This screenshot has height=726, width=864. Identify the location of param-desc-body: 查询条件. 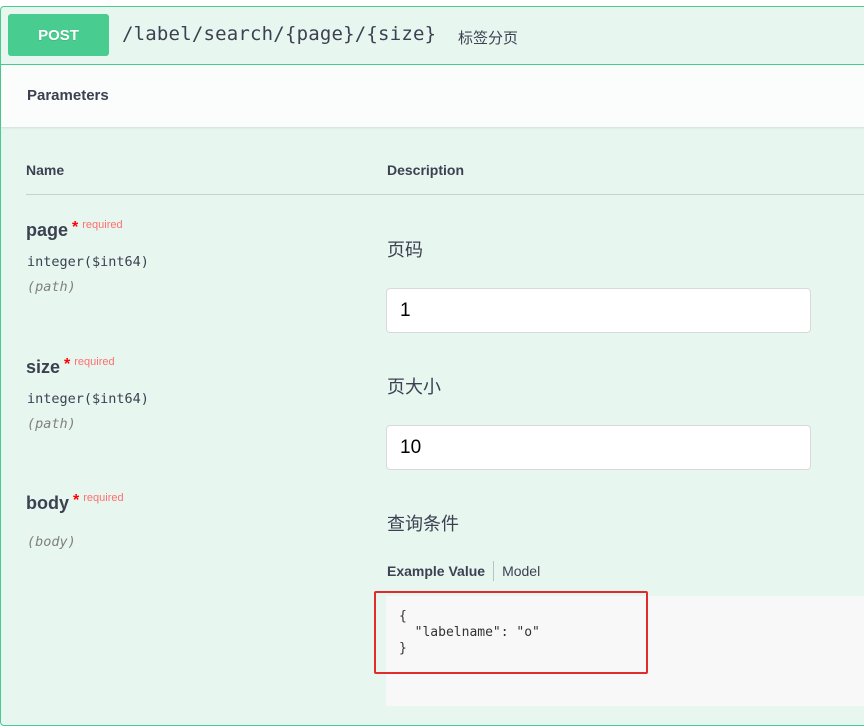
(423, 524).